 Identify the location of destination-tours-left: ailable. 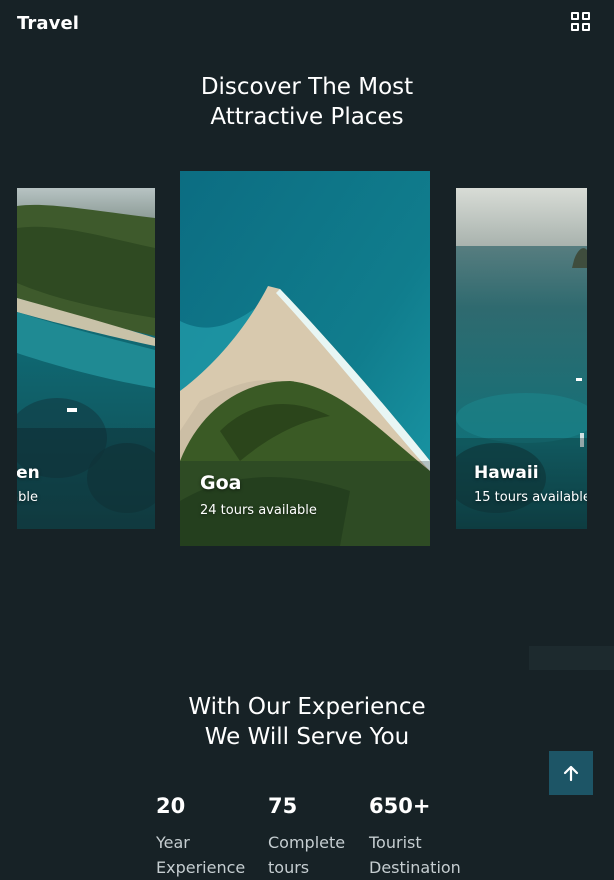
(28, 497).